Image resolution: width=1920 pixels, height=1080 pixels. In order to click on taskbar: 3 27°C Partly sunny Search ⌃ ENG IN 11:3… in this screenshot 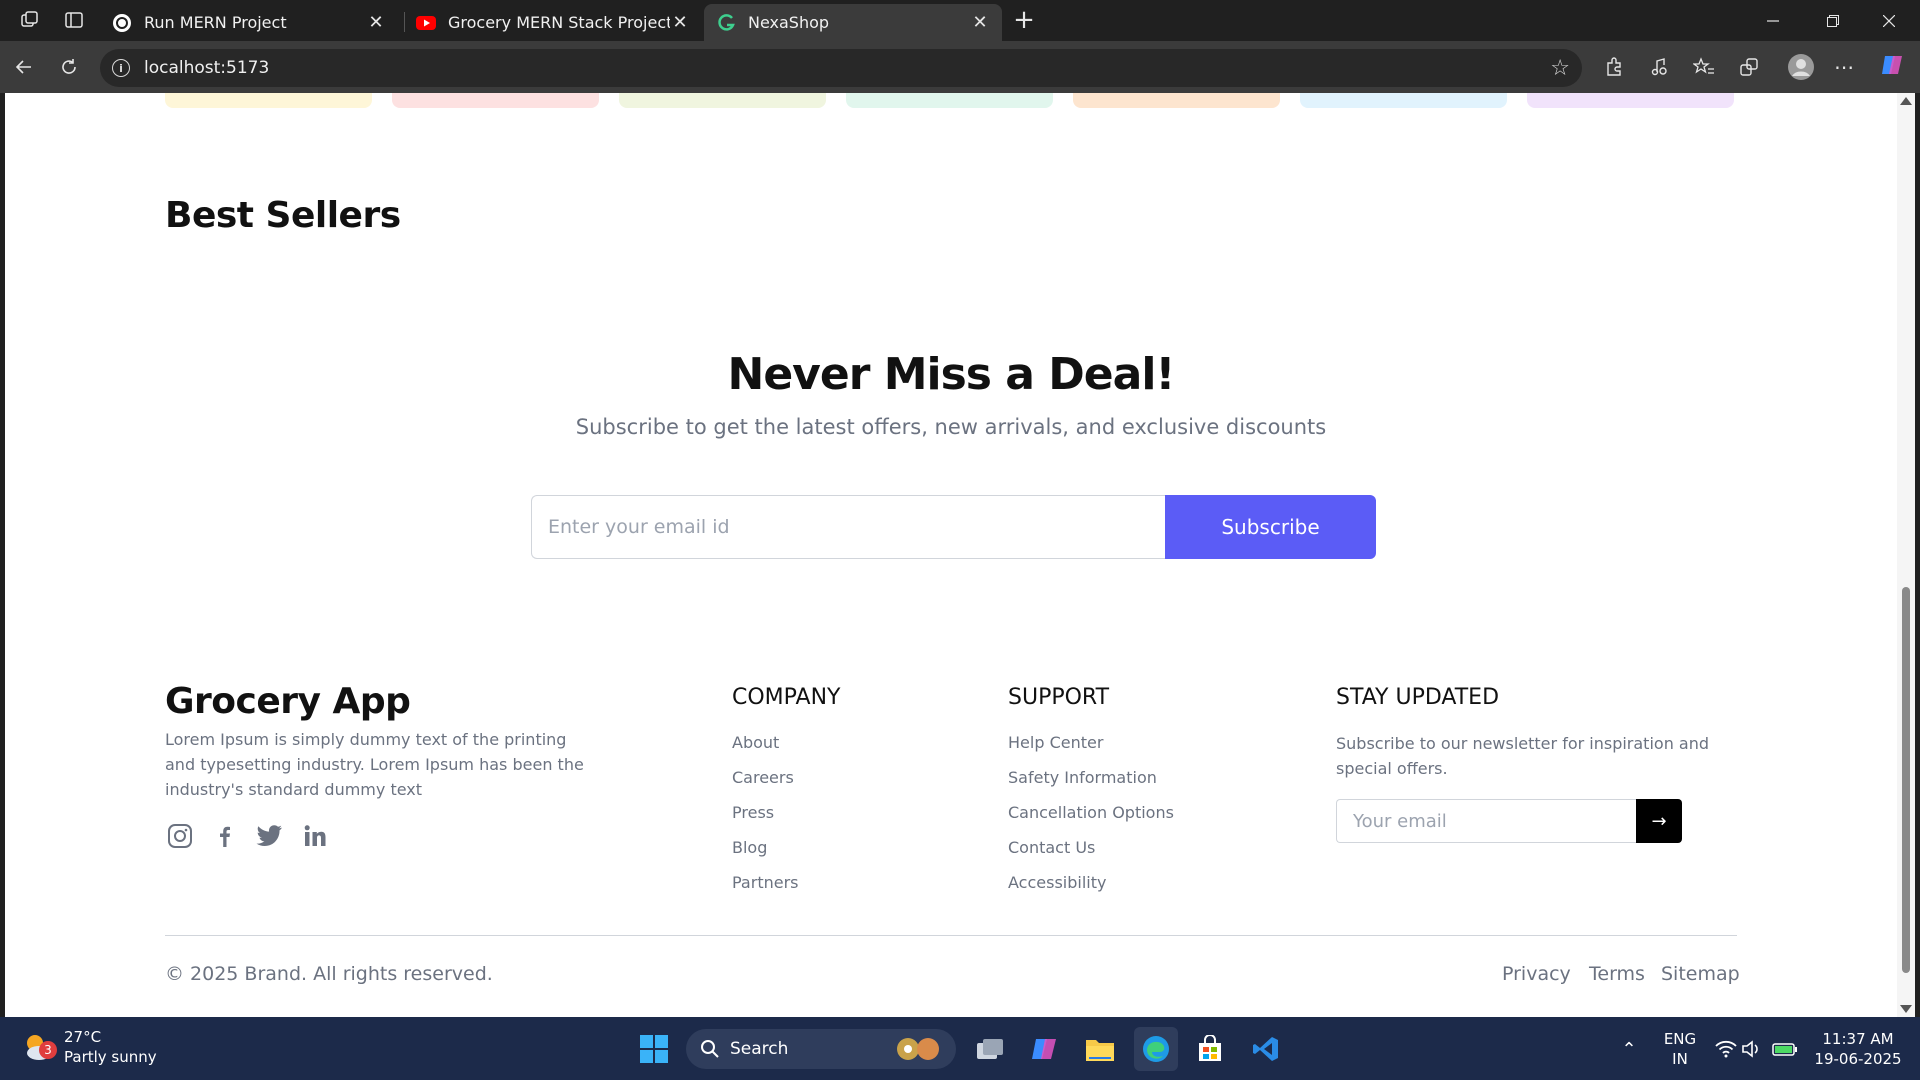, I will do `click(960, 1048)`.